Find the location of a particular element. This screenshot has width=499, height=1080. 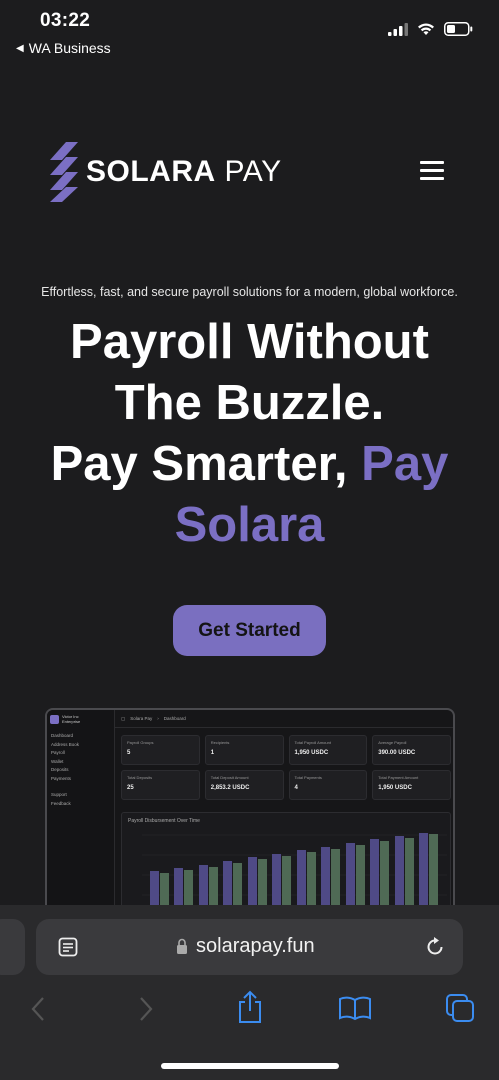

hero-line-3-accent: Pay is located at coordinates (405, 464).